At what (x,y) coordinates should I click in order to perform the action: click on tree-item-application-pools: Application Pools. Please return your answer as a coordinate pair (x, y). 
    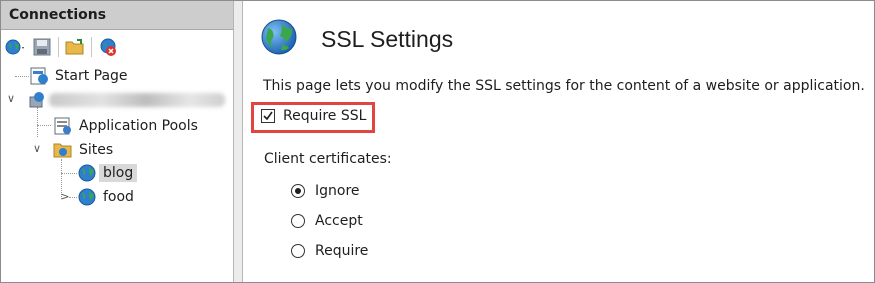
    Looking at the image, I should click on (127, 126).